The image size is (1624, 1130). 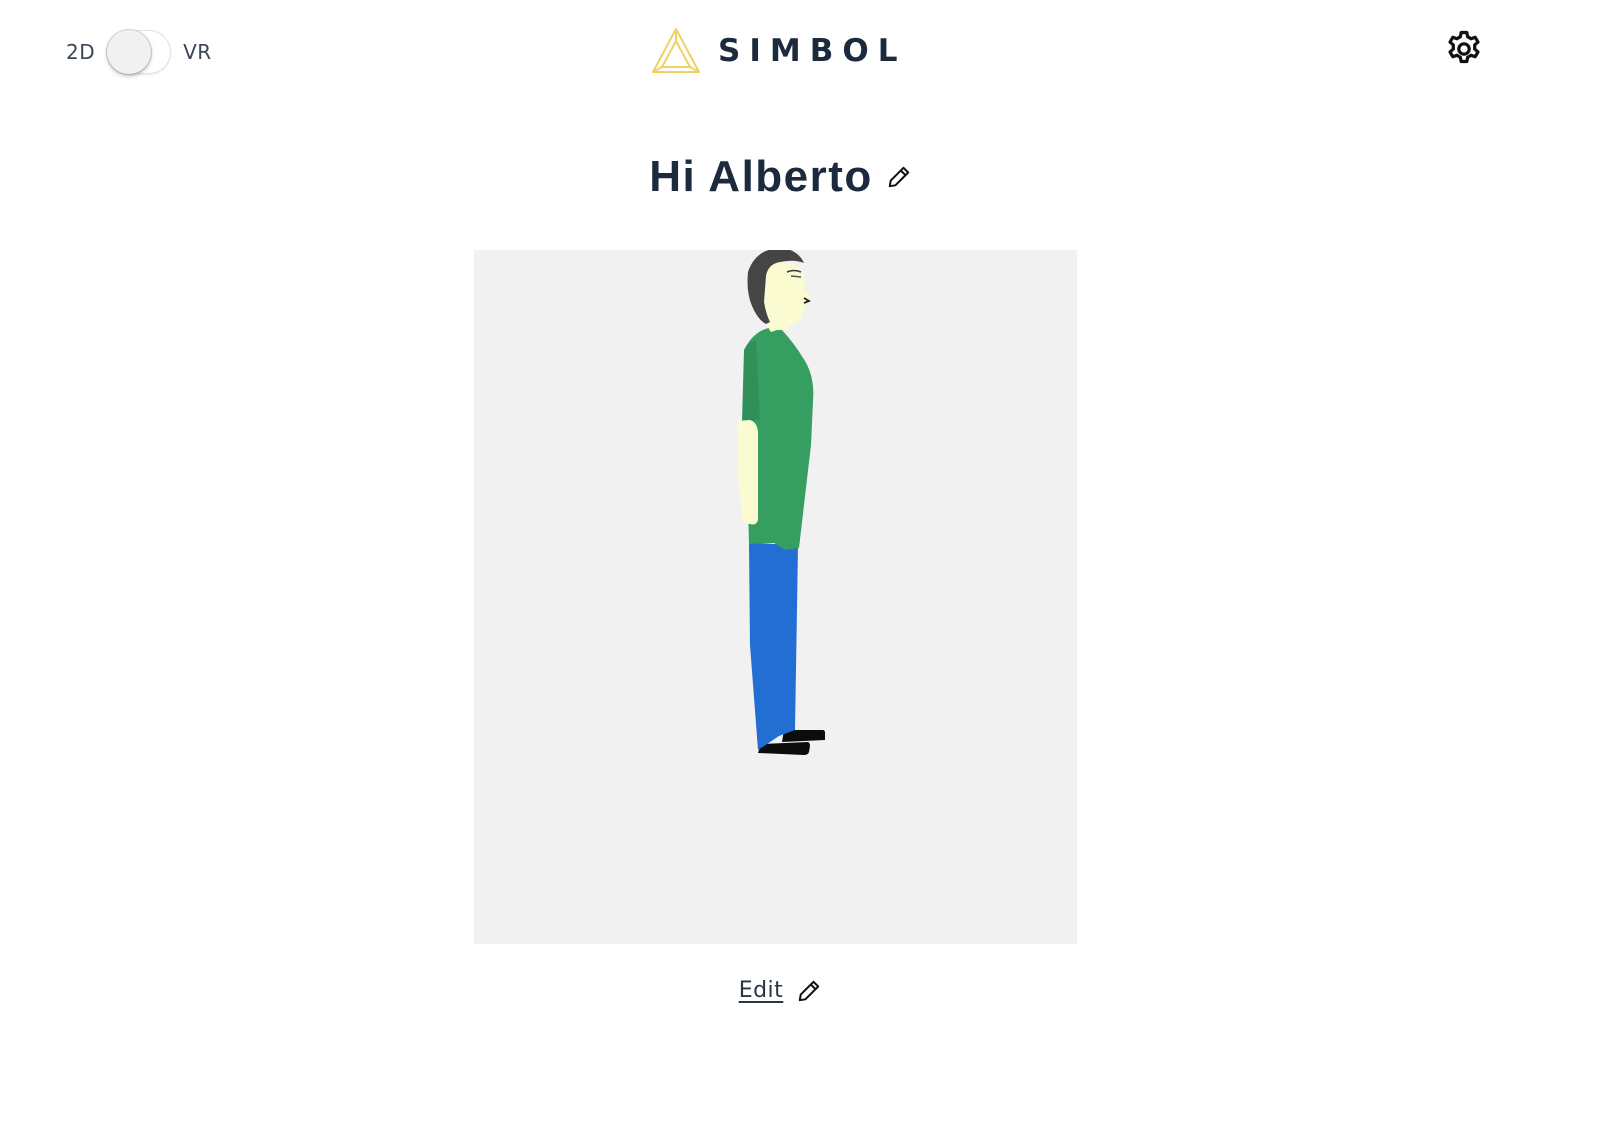 I want to click on triangle-logo-icon, so click(x=676, y=50).